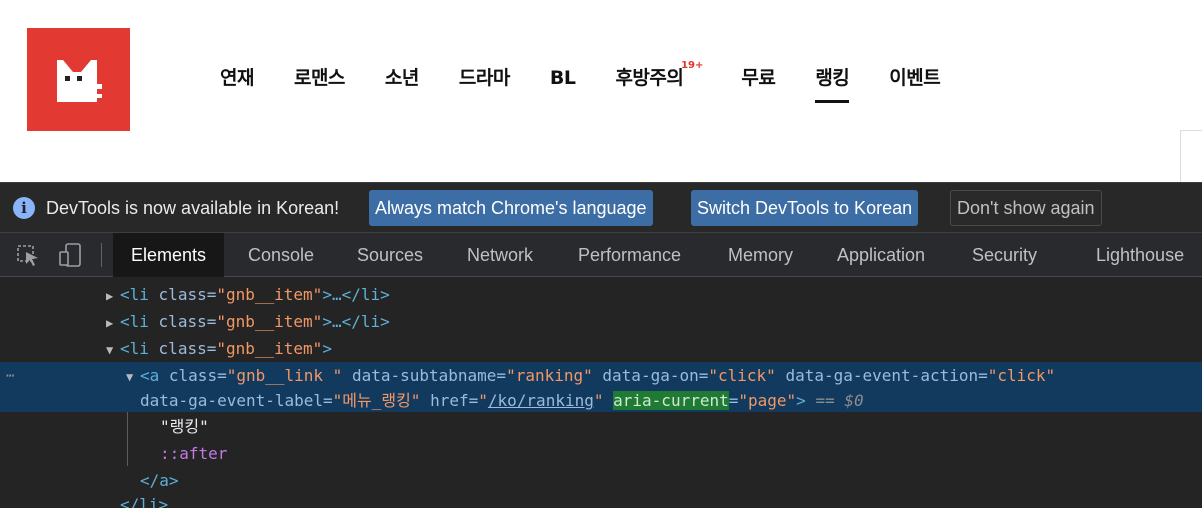 Image resolution: width=1202 pixels, height=508 pixels. I want to click on device-toggle-icon, so click(71, 255).